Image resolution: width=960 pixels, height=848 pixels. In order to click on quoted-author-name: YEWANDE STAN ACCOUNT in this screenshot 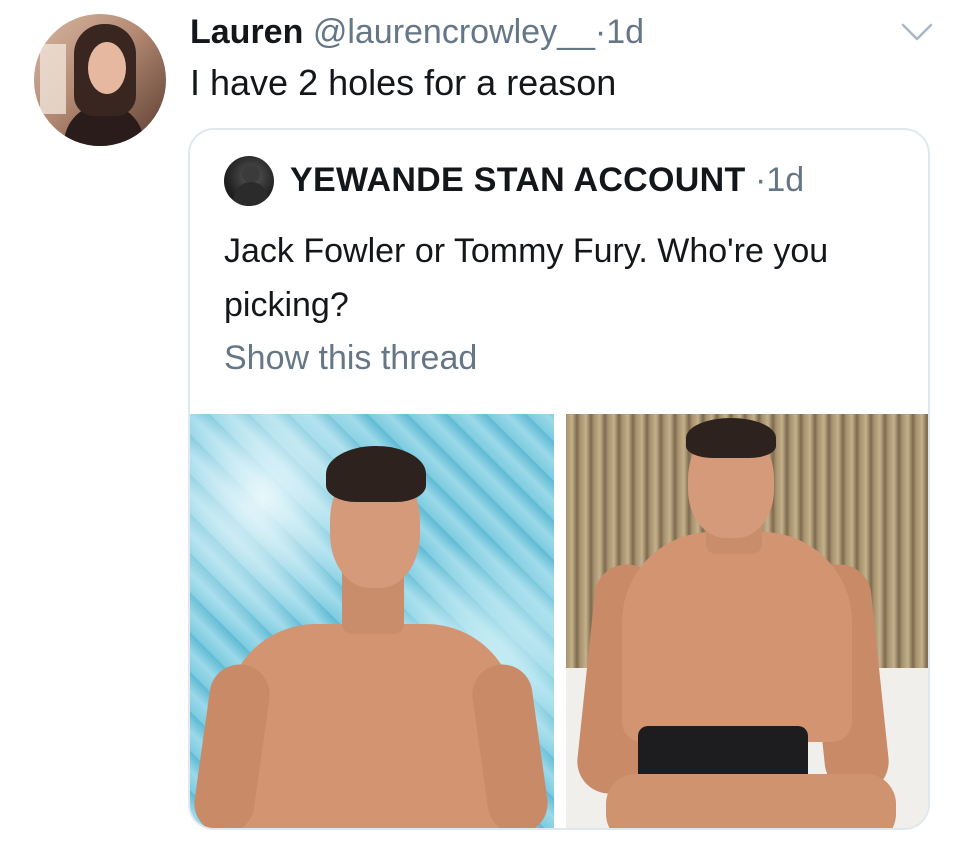, I will do `click(518, 180)`.